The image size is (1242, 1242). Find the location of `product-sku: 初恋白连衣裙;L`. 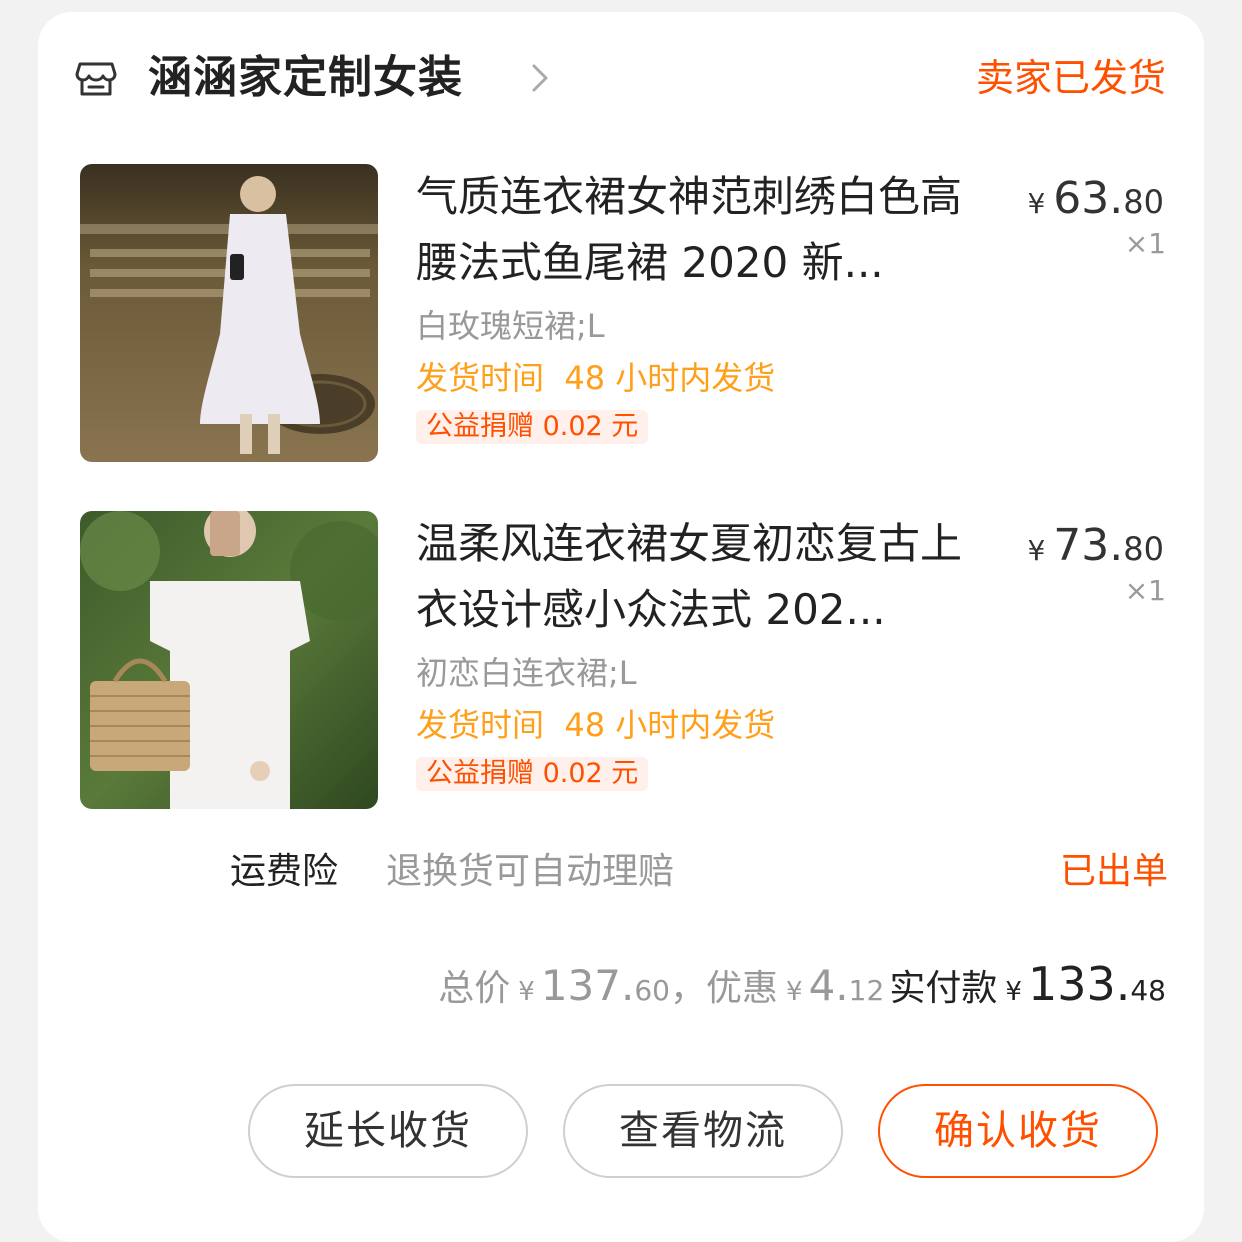

product-sku: 初恋白连衣裙;L is located at coordinates (526, 673).